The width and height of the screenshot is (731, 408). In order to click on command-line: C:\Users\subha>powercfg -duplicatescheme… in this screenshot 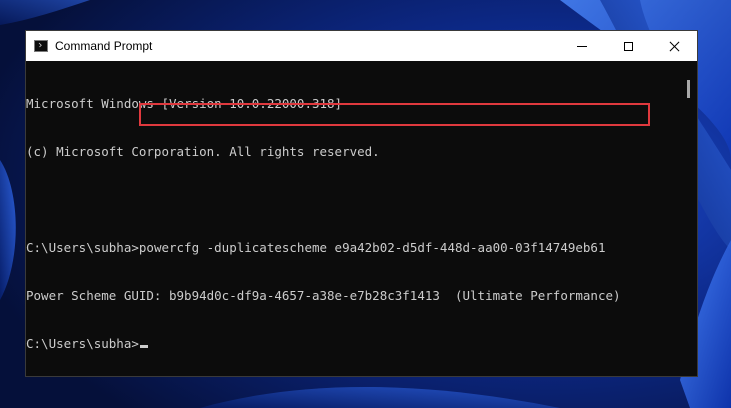, I will do `click(355, 248)`.